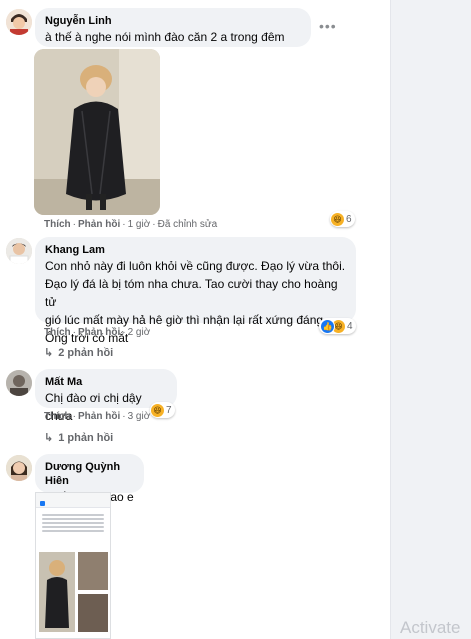 This screenshot has width=471, height=639. Describe the element at coordinates (187, 224) in the screenshot. I see `edited-label: Đã chỉnh sửa` at that location.